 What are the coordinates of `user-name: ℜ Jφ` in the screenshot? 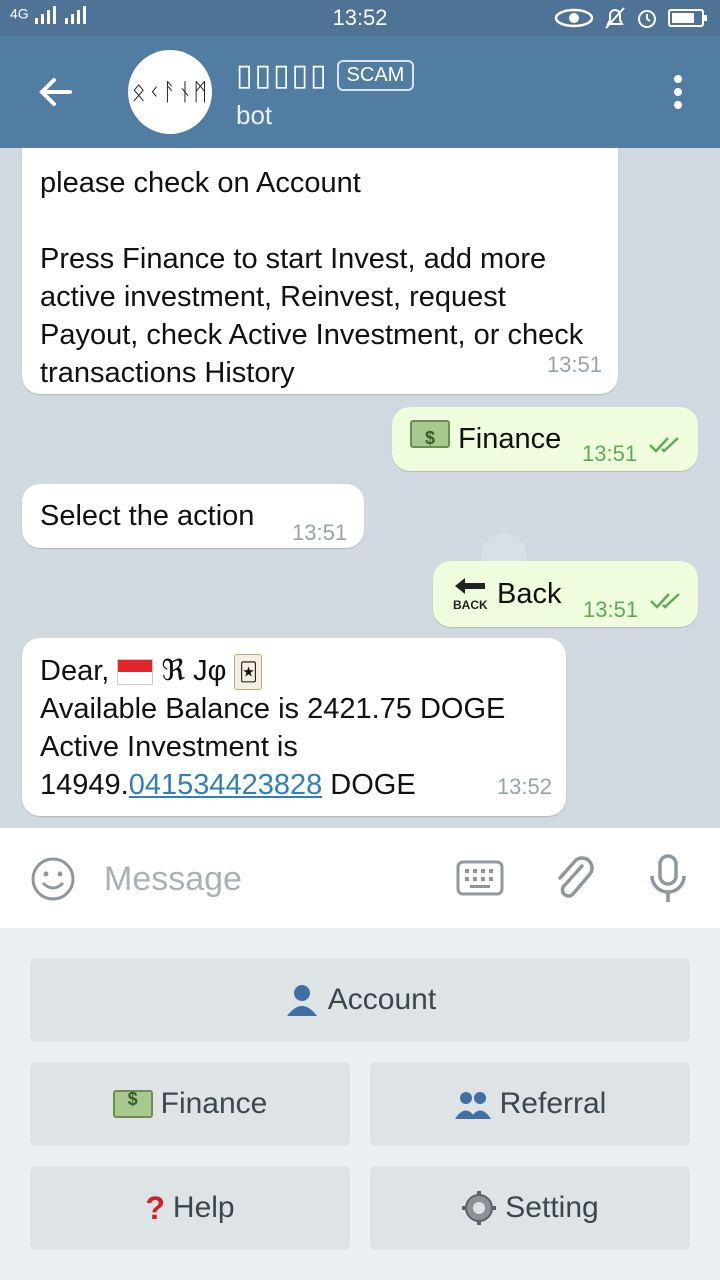 It's located at (194, 671).